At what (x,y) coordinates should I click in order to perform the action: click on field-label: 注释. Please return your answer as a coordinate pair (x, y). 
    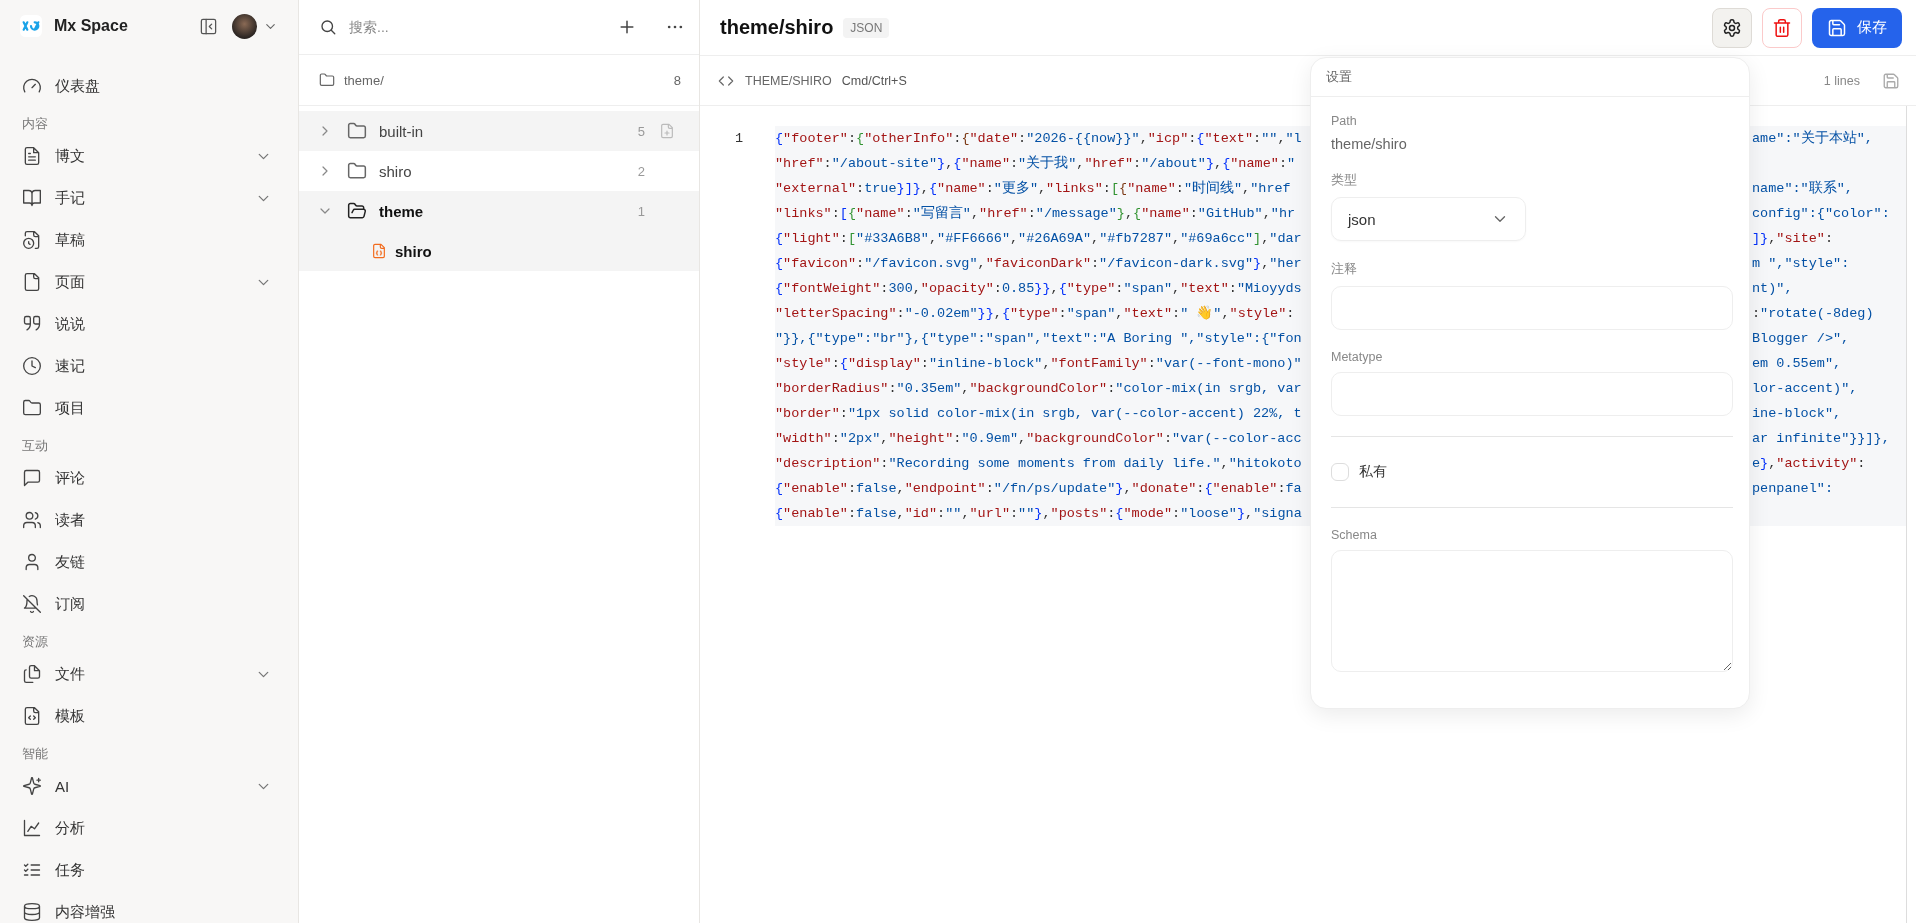
    Looking at the image, I should click on (1344, 269).